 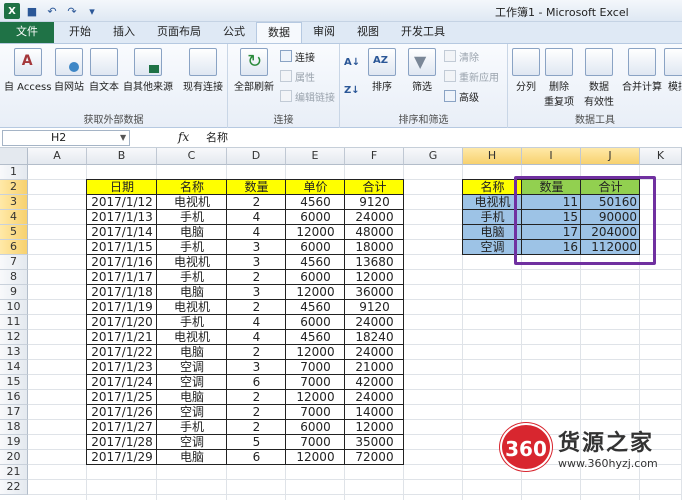 I want to click on column-header-H: H, so click(x=492, y=156).